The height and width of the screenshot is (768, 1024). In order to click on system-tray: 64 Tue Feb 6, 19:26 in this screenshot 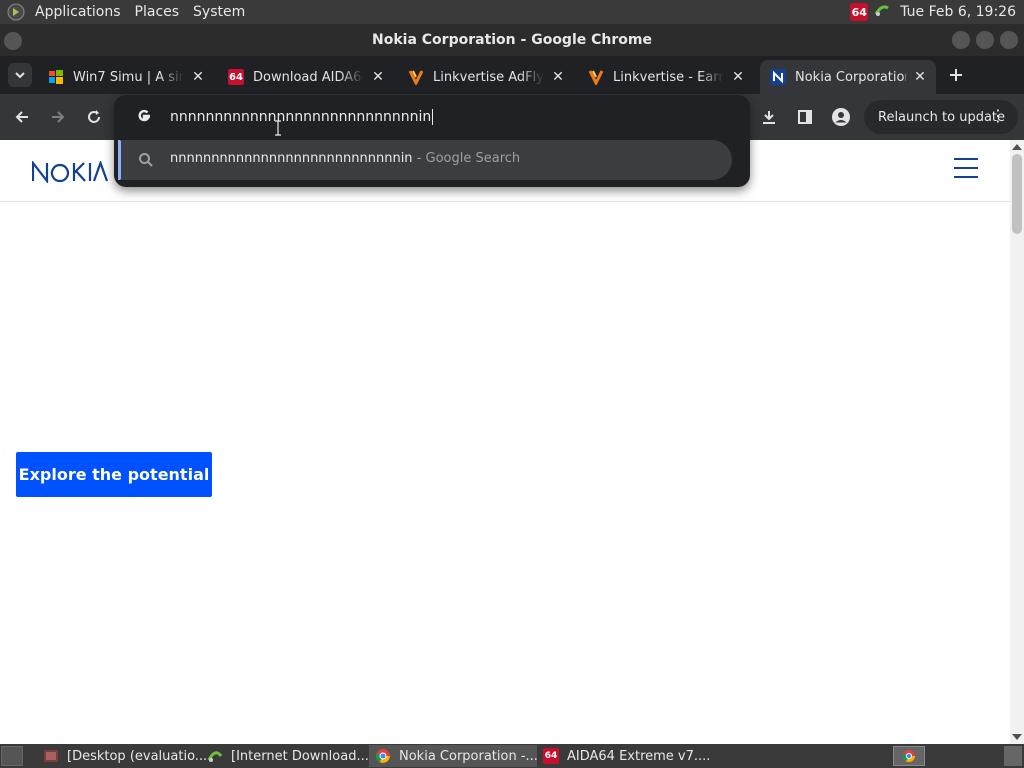, I will do `click(933, 12)`.